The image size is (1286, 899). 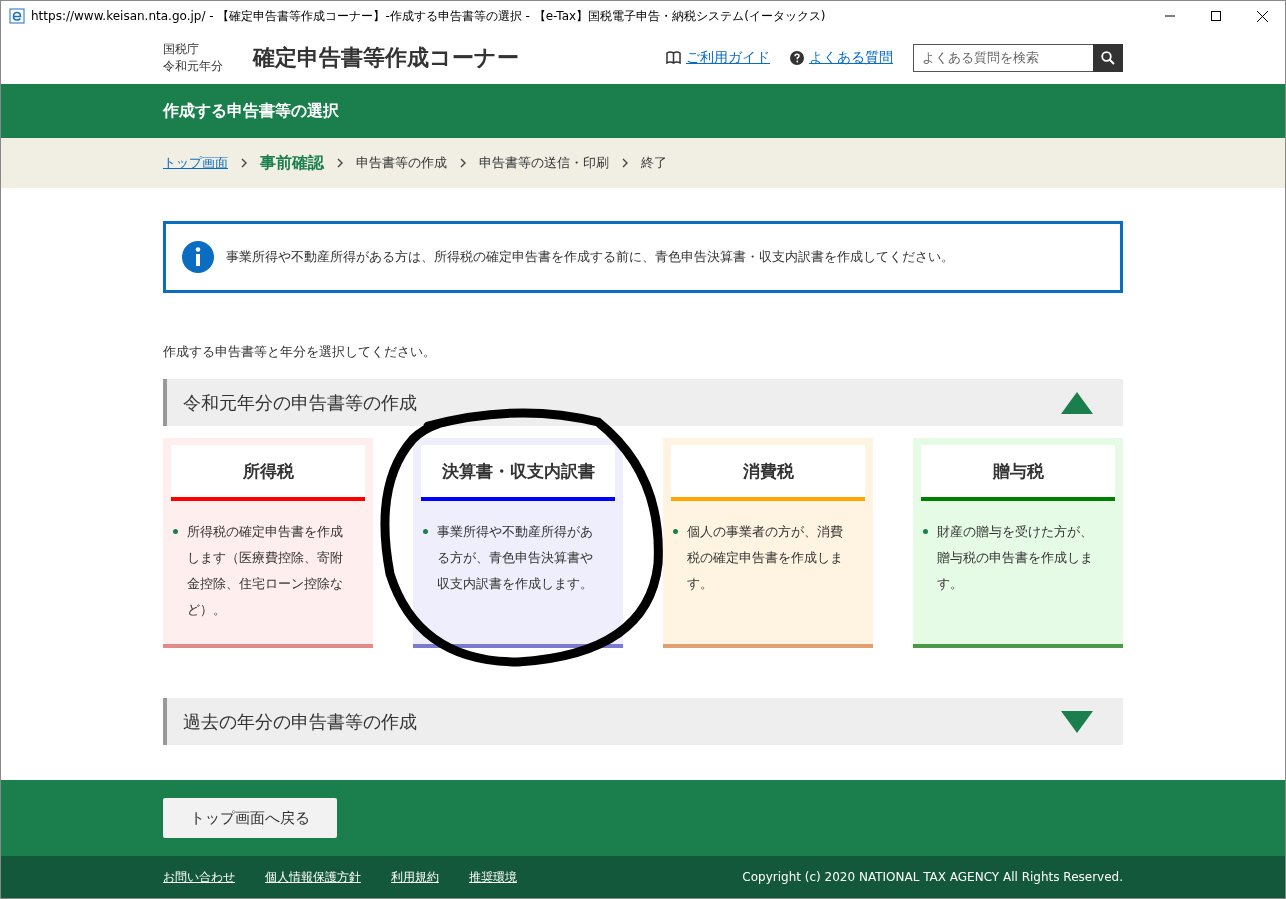 What do you see at coordinates (1003, 57) in the screenshot?
I see `search-field: よくある質問を検索` at bounding box center [1003, 57].